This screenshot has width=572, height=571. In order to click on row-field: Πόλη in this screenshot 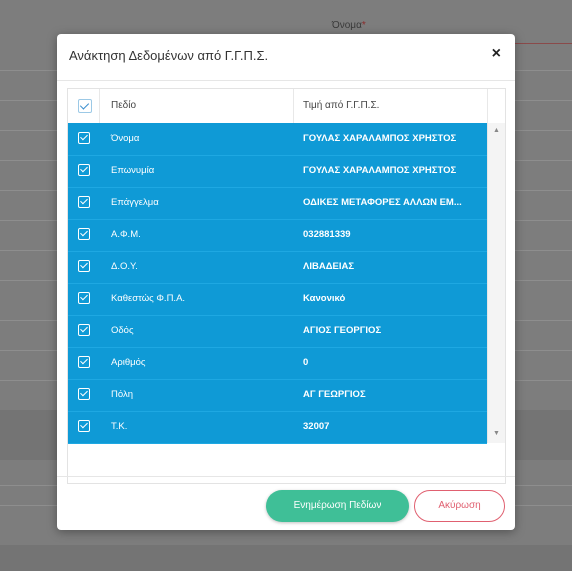, I will do `click(122, 394)`.